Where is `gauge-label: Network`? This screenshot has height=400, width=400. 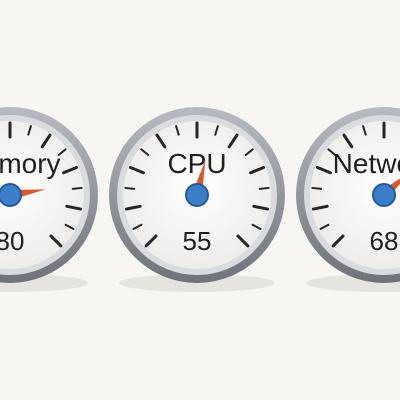
gauge-label: Network is located at coordinates (366, 163).